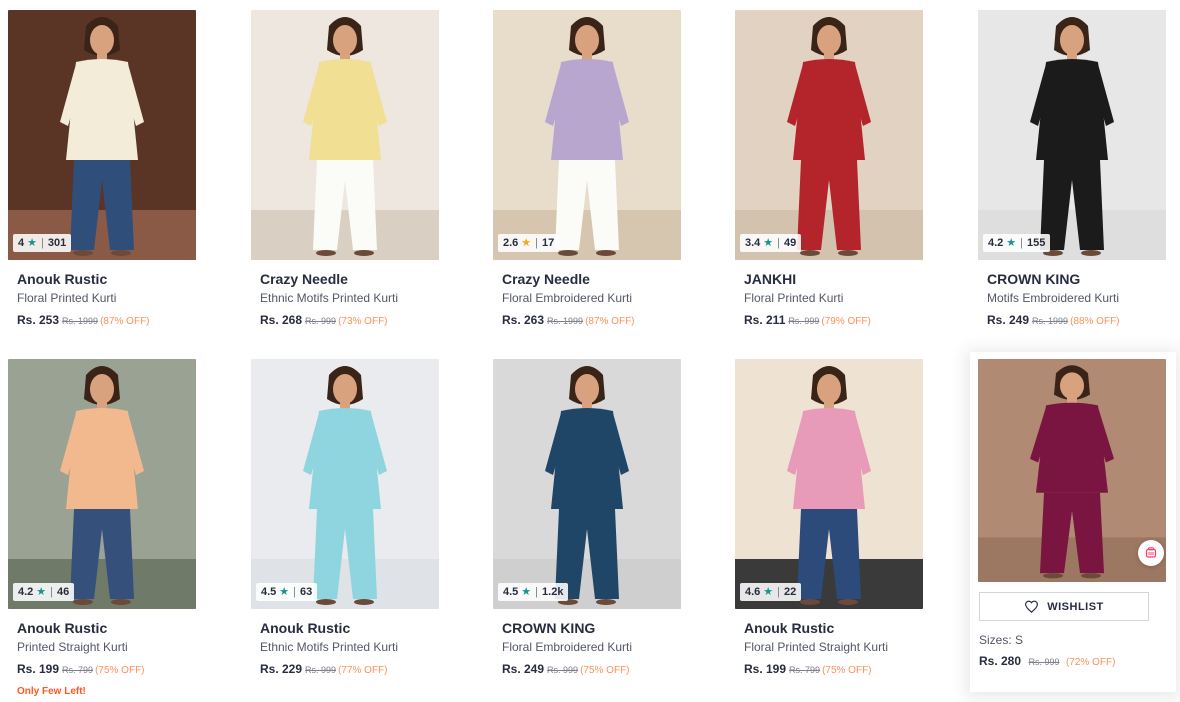 The height and width of the screenshot is (702, 1180). Describe the element at coordinates (1032, 606) in the screenshot. I see `heart-icon` at that location.